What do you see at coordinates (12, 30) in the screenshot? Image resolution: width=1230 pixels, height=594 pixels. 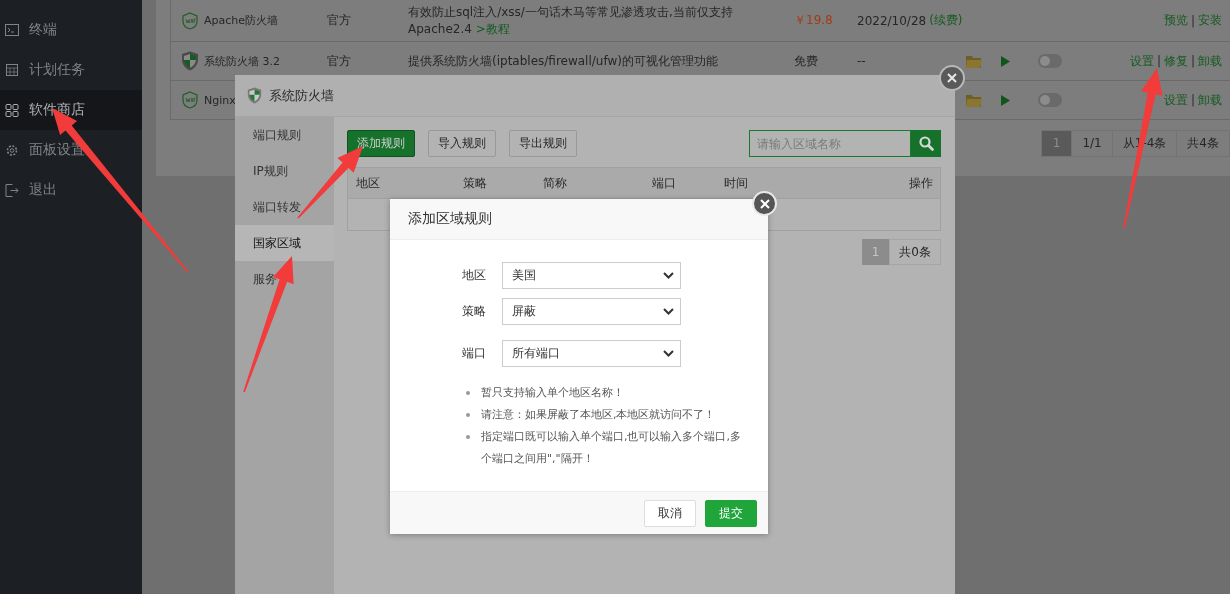 I see `terminal-icon` at bounding box center [12, 30].